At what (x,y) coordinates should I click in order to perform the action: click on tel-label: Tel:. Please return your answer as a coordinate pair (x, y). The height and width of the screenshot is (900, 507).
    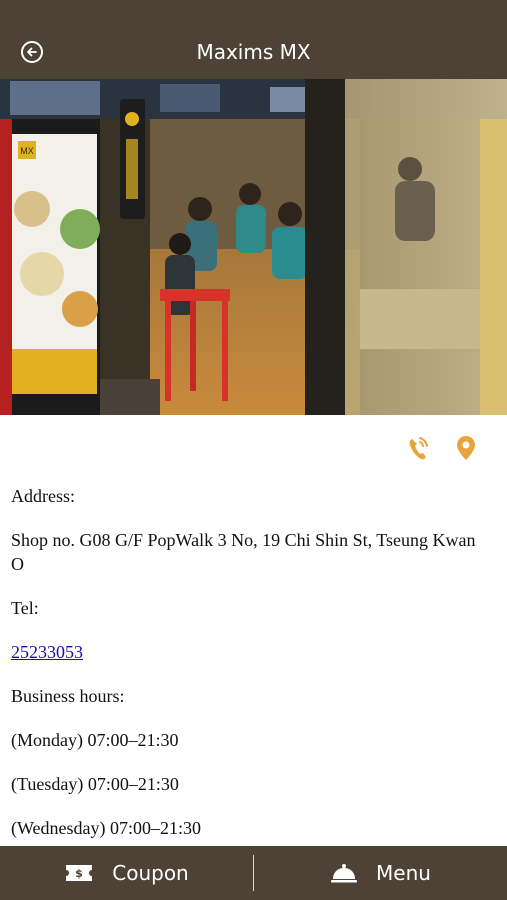
    Looking at the image, I should click on (25, 608).